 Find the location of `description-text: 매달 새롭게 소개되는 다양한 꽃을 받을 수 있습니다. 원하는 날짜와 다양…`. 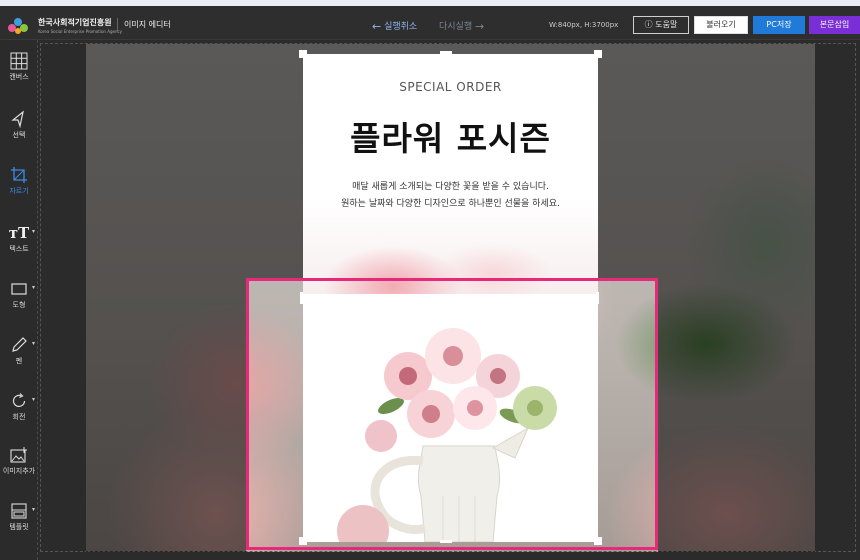

description-text: 매달 새롭게 소개되는 다양한 꽃을 받을 수 있습니다. 원하는 날짜와 다양… is located at coordinates (450, 196).